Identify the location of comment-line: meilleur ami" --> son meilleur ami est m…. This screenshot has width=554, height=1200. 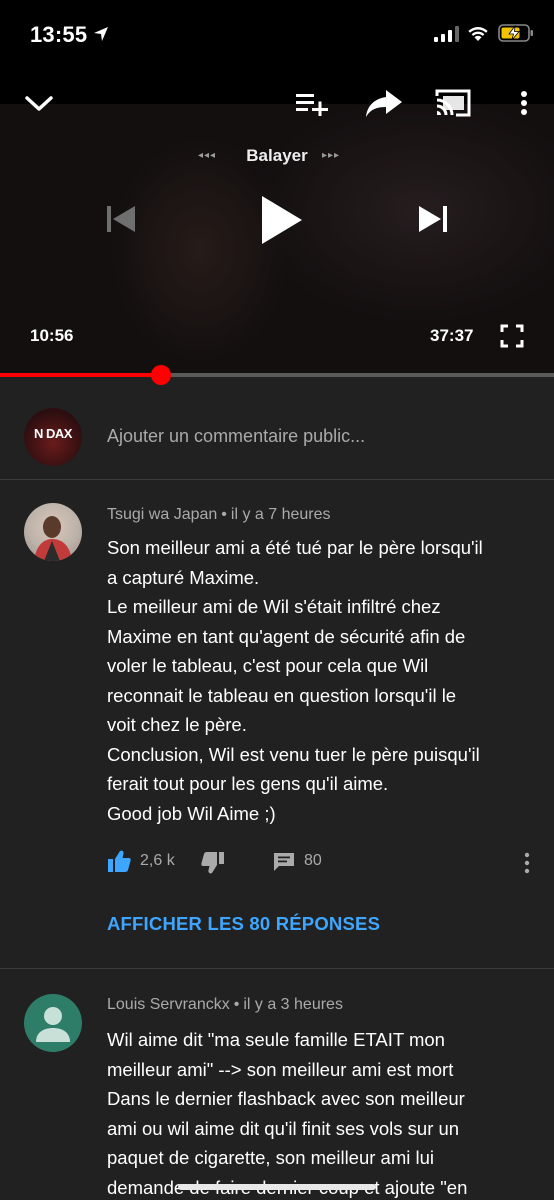
(280, 1069).